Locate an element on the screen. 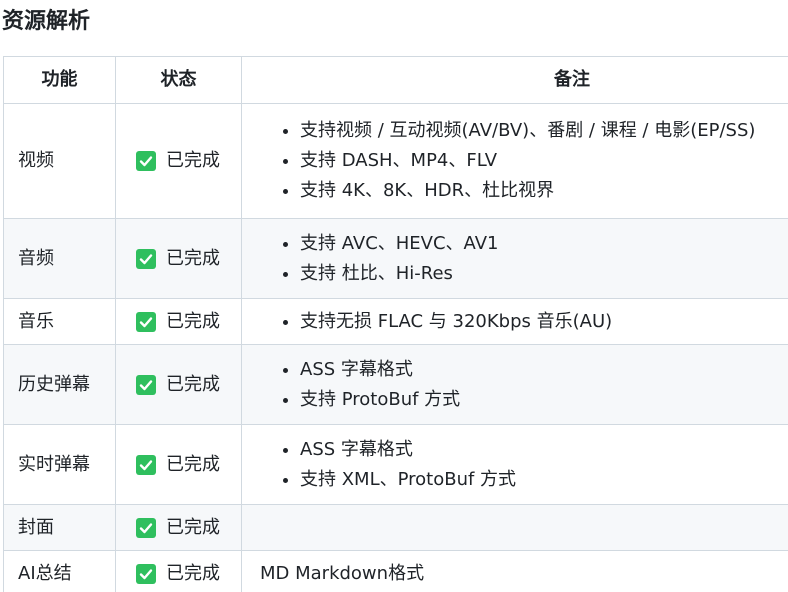  list-item: 支持视频 / 互动视频(AV/BV)、番剧 / 课程 / 电影(EP/SS) is located at coordinates (544, 131).